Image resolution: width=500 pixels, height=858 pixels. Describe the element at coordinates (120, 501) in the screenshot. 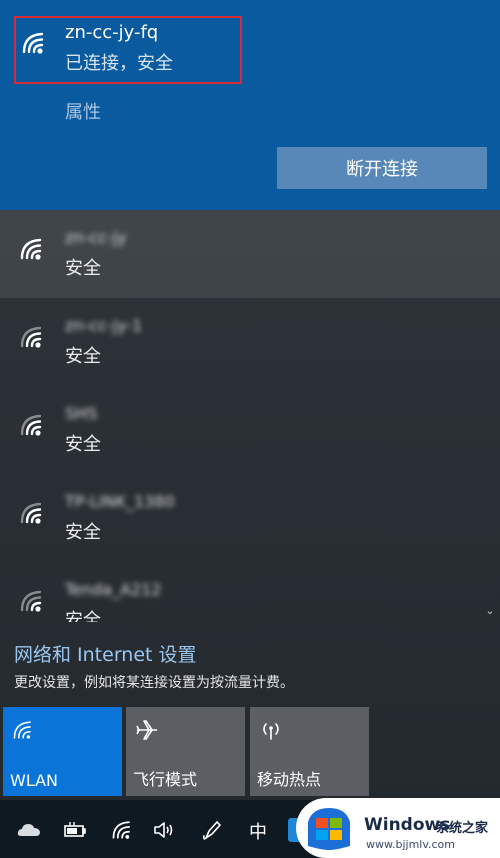

I see `network-ssid: TP-LINK_1380` at that location.